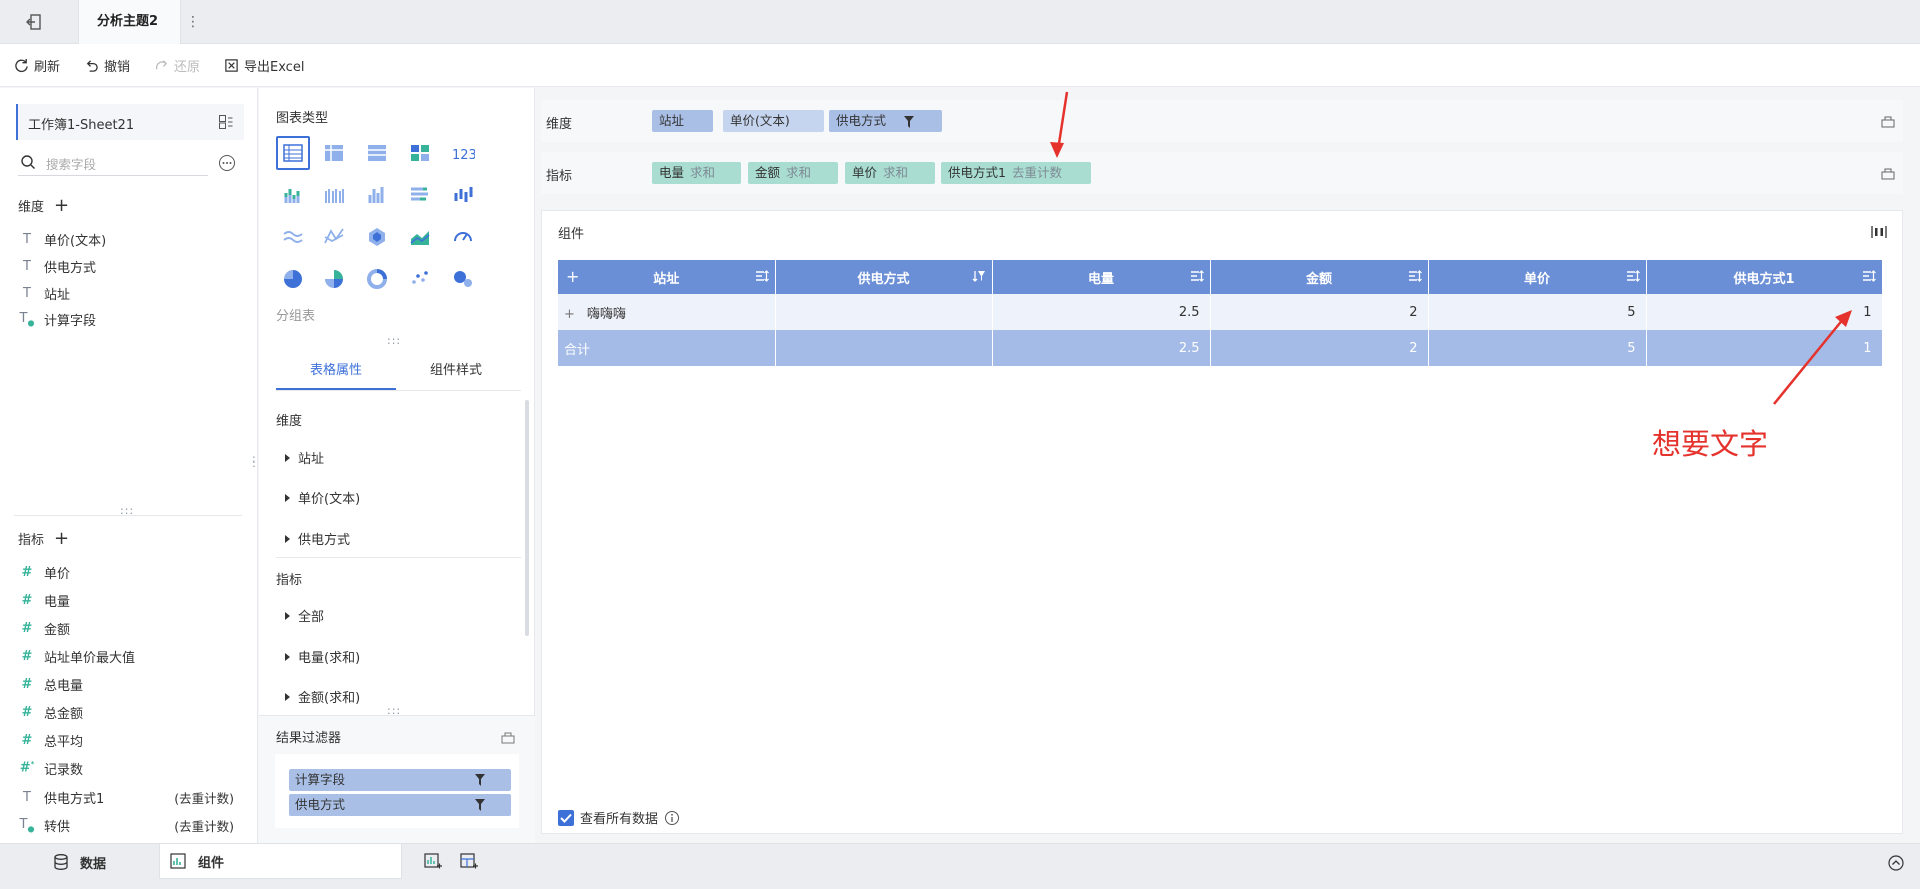  Describe the element at coordinates (960, 866) in the screenshot. I see `bottom-bar: 数据 组件` at that location.